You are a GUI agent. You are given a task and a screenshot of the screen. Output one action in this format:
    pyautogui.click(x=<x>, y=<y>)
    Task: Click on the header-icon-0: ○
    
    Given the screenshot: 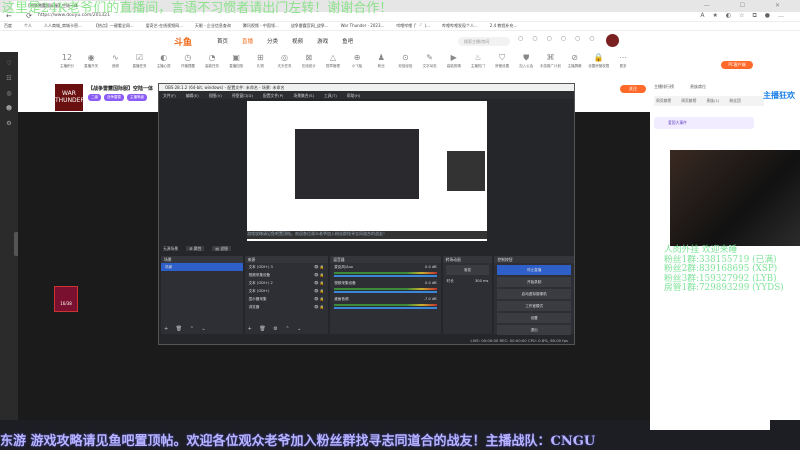 What is the action you would take?
    pyautogui.click(x=520, y=38)
    